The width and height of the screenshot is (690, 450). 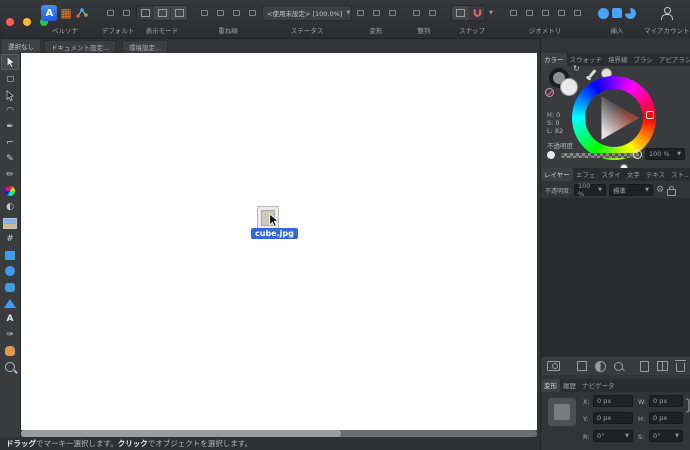 I want to click on live-filter-icon, so click(x=618, y=366).